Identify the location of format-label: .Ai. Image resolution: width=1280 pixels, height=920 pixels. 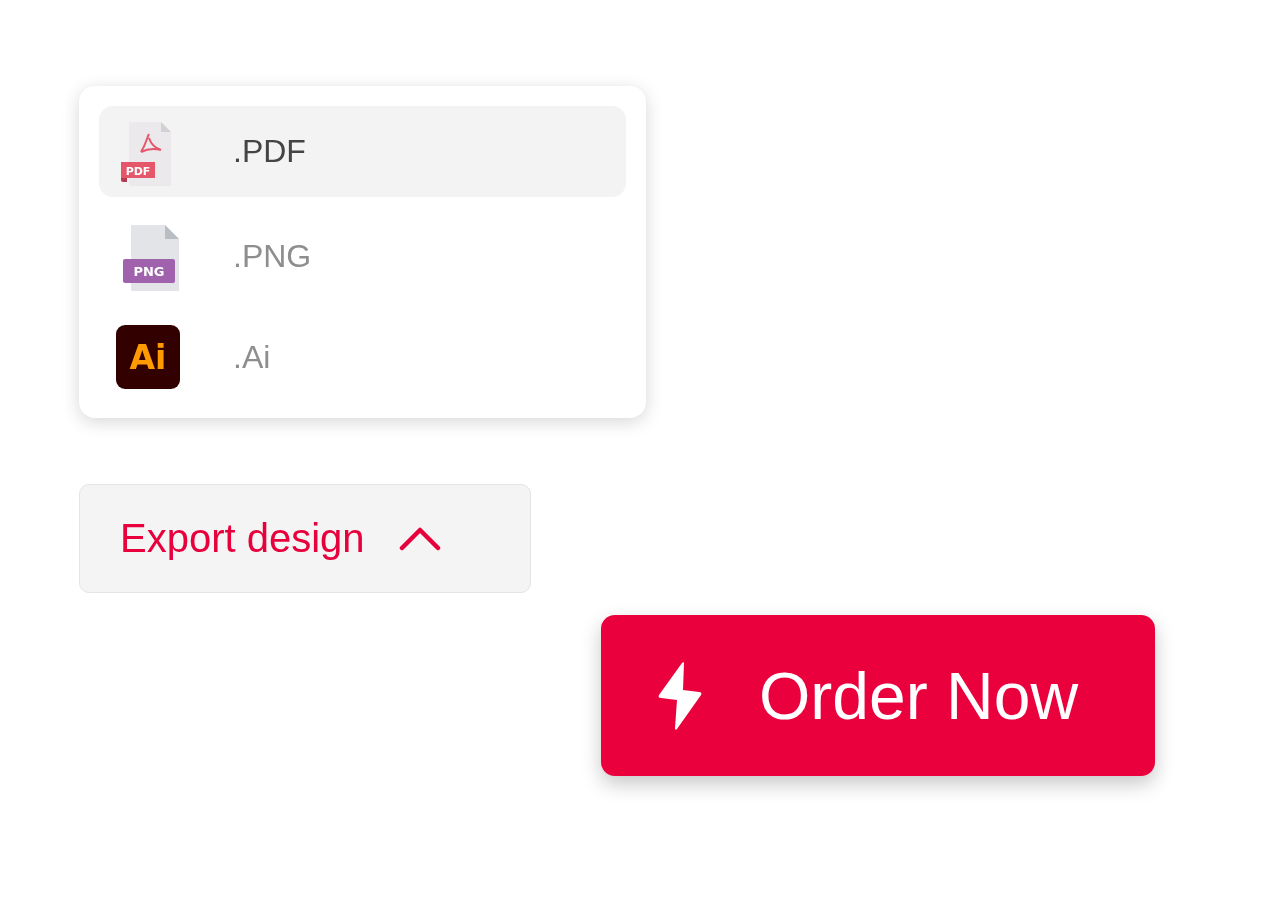
(252, 357).